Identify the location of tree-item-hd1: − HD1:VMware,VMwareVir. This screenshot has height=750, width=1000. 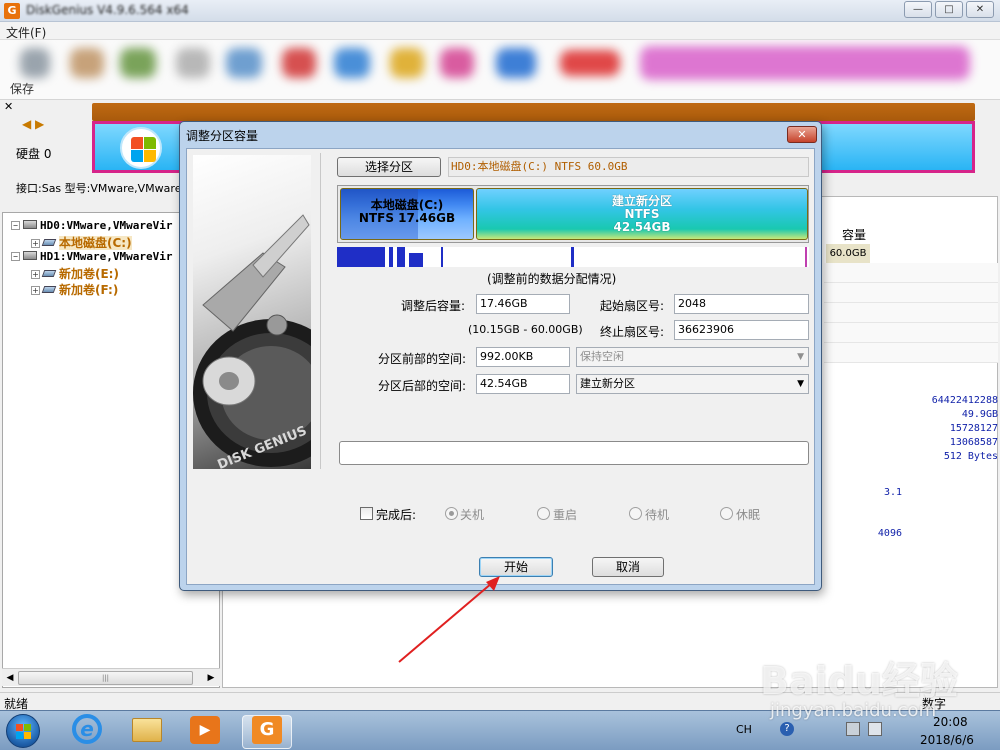
(91, 258).